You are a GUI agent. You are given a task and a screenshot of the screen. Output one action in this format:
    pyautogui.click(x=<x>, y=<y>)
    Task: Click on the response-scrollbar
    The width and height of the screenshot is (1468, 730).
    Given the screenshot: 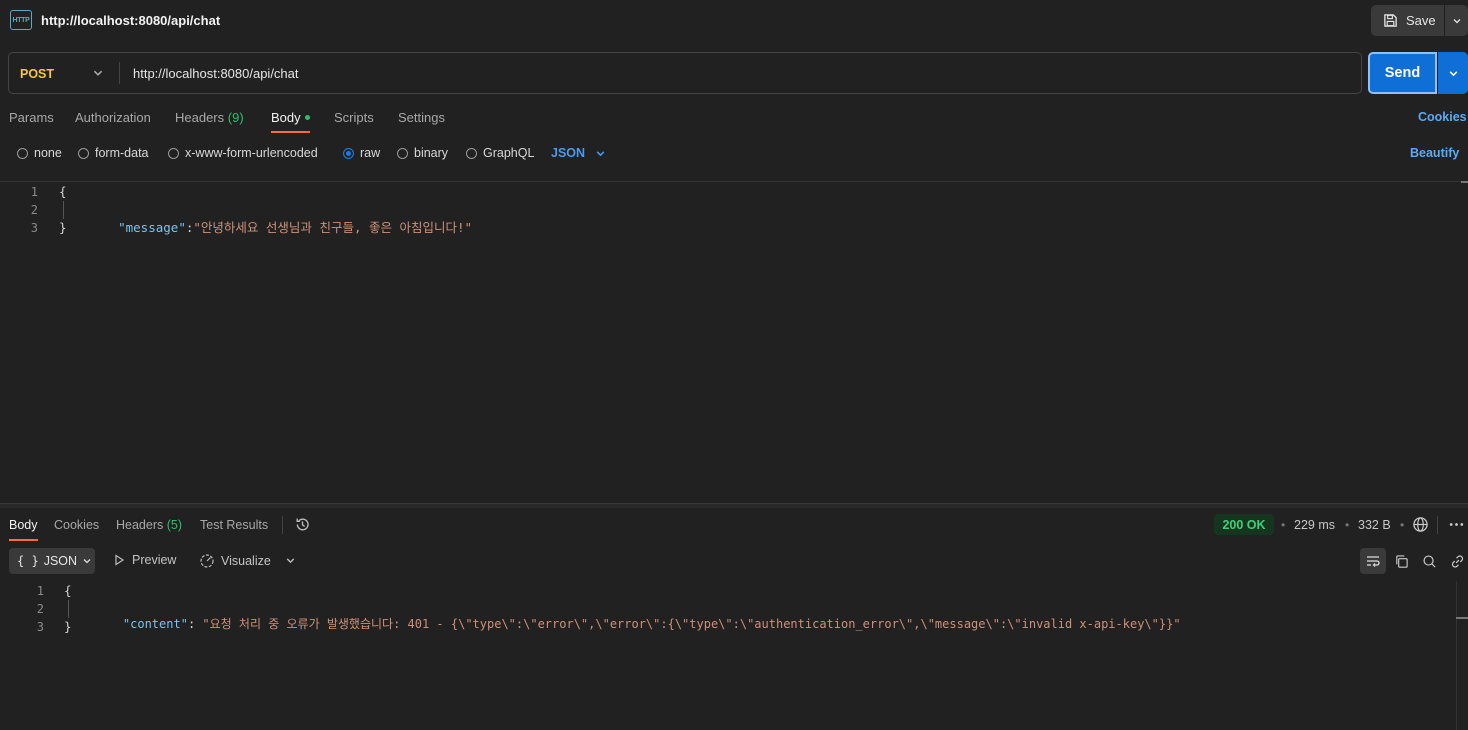 What is the action you would take?
    pyautogui.click(x=1462, y=655)
    